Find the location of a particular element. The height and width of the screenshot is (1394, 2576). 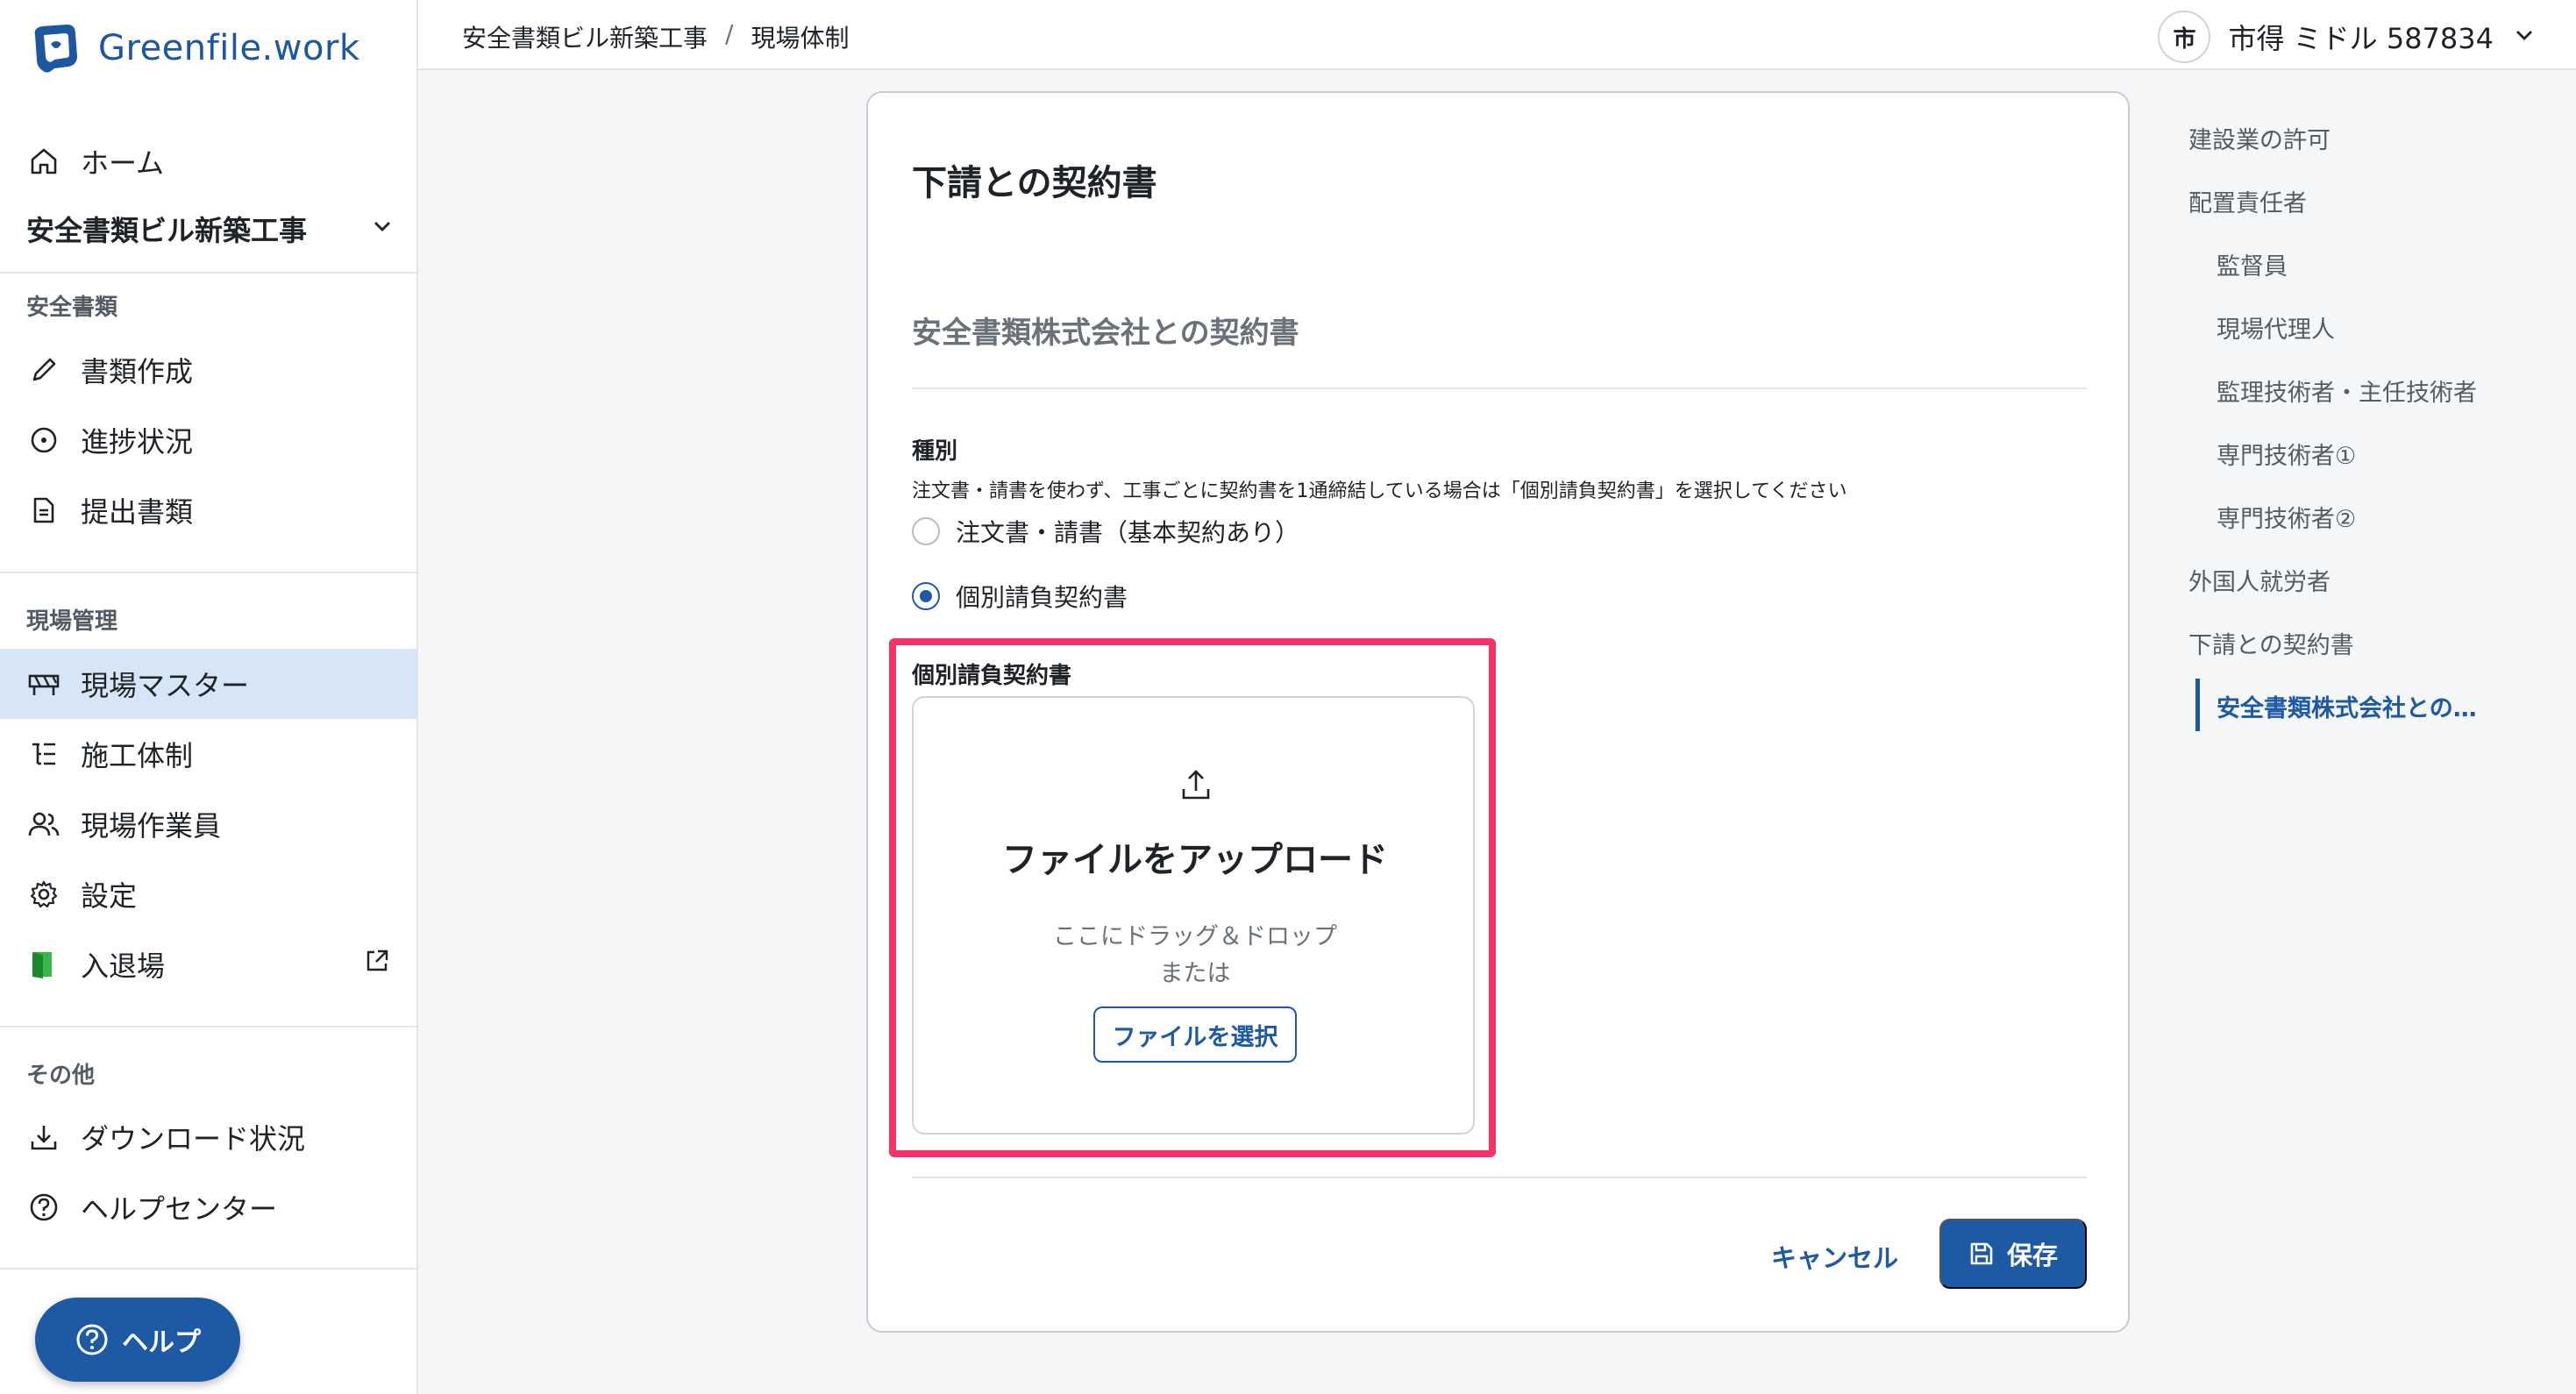

logo-text: Greenfile.work is located at coordinates (229, 48).